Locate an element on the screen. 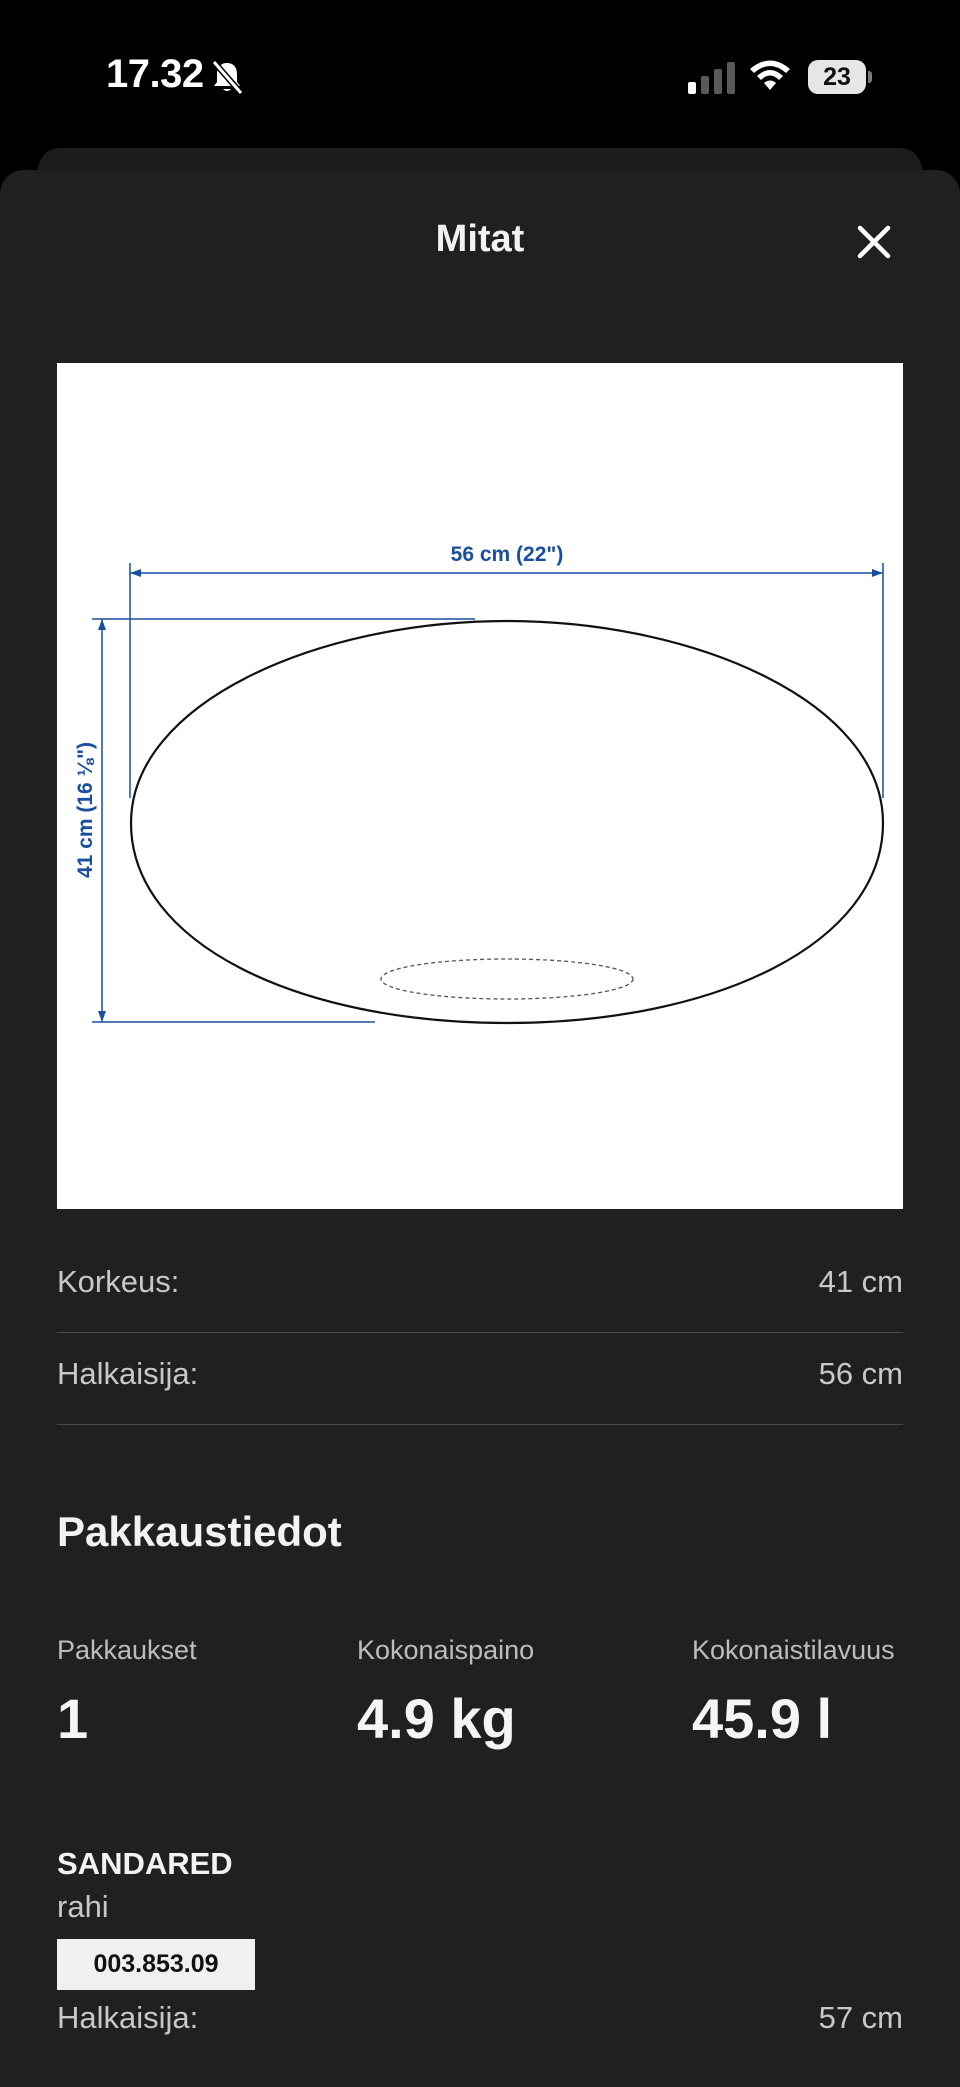  bell-muted-icon is located at coordinates (227, 77).